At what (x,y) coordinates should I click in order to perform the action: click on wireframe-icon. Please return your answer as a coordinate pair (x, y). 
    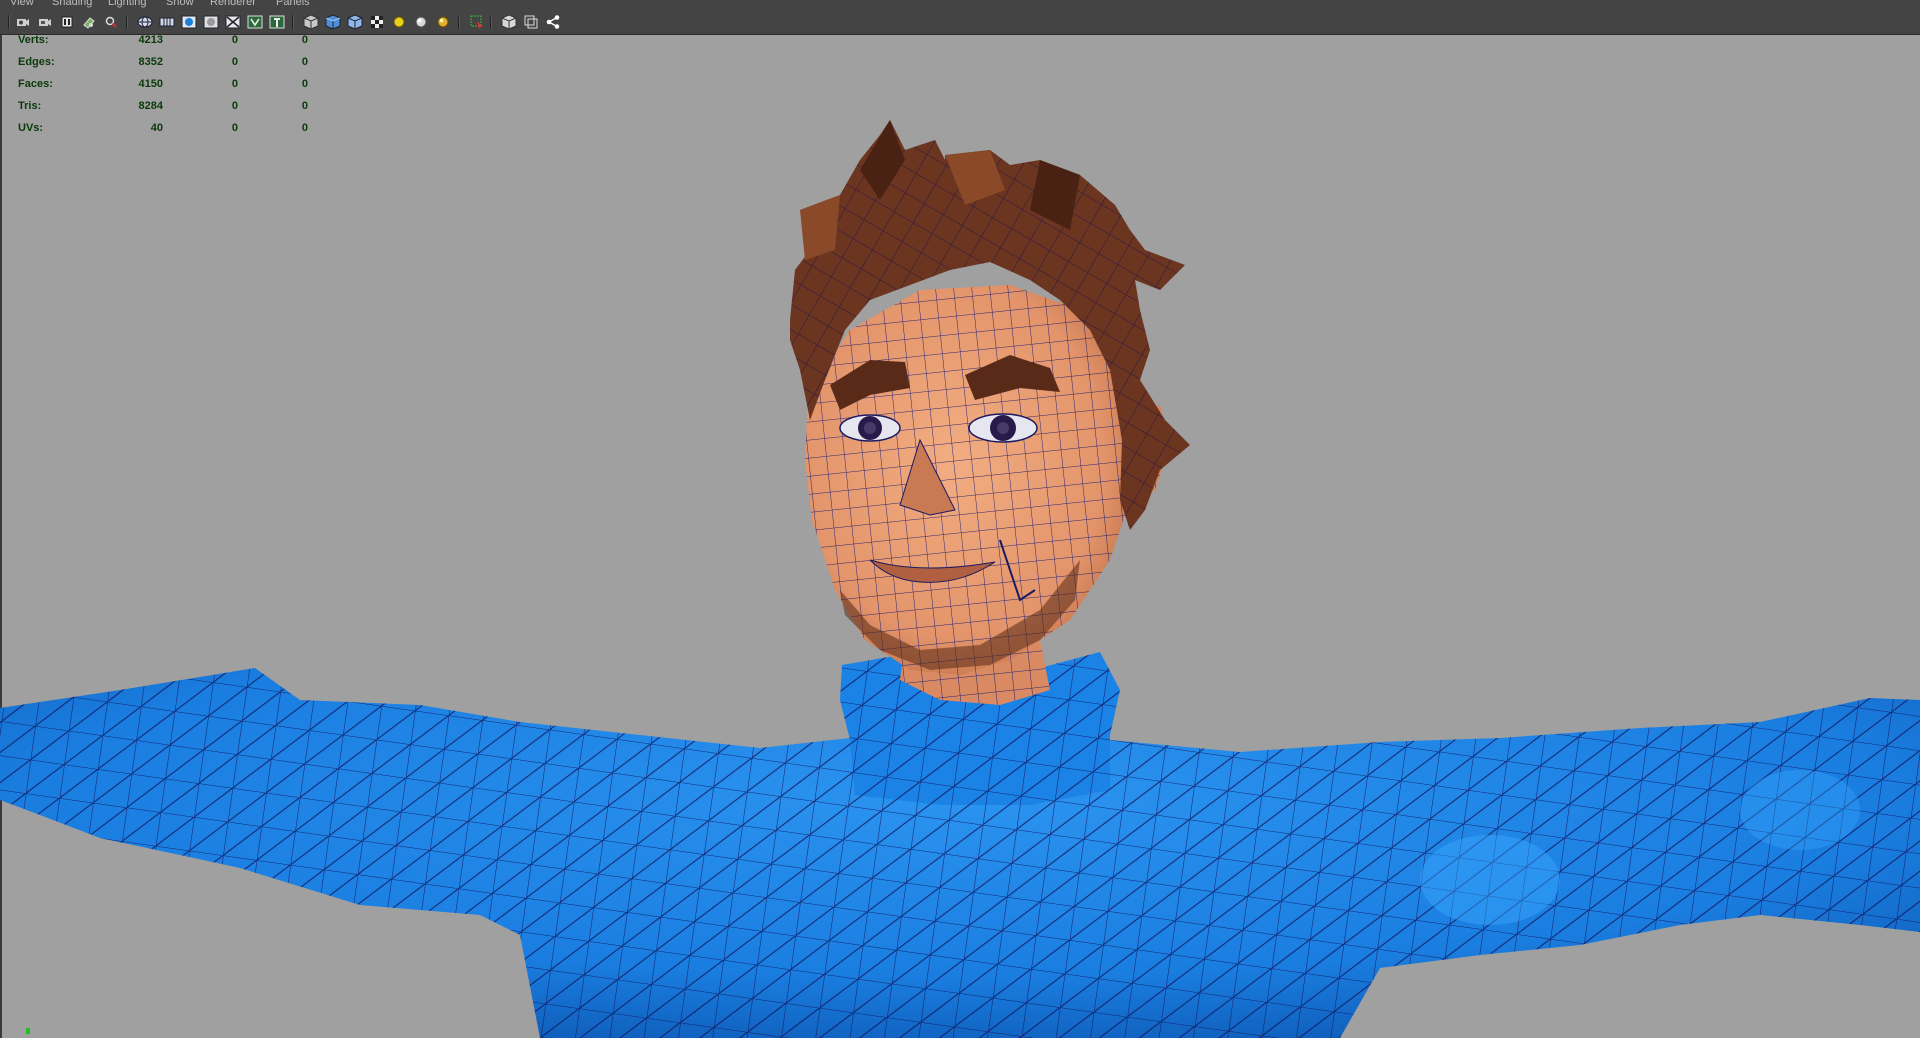
    Looking at the image, I should click on (144, 21).